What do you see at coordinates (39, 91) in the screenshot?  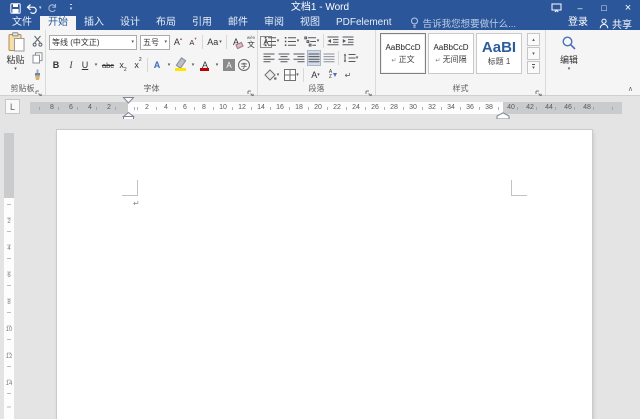 I see `clipboard-dialog-launcher` at bounding box center [39, 91].